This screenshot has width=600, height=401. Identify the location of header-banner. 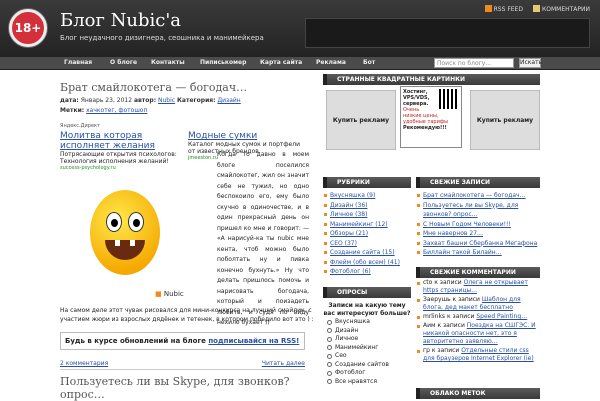
(447, 33).